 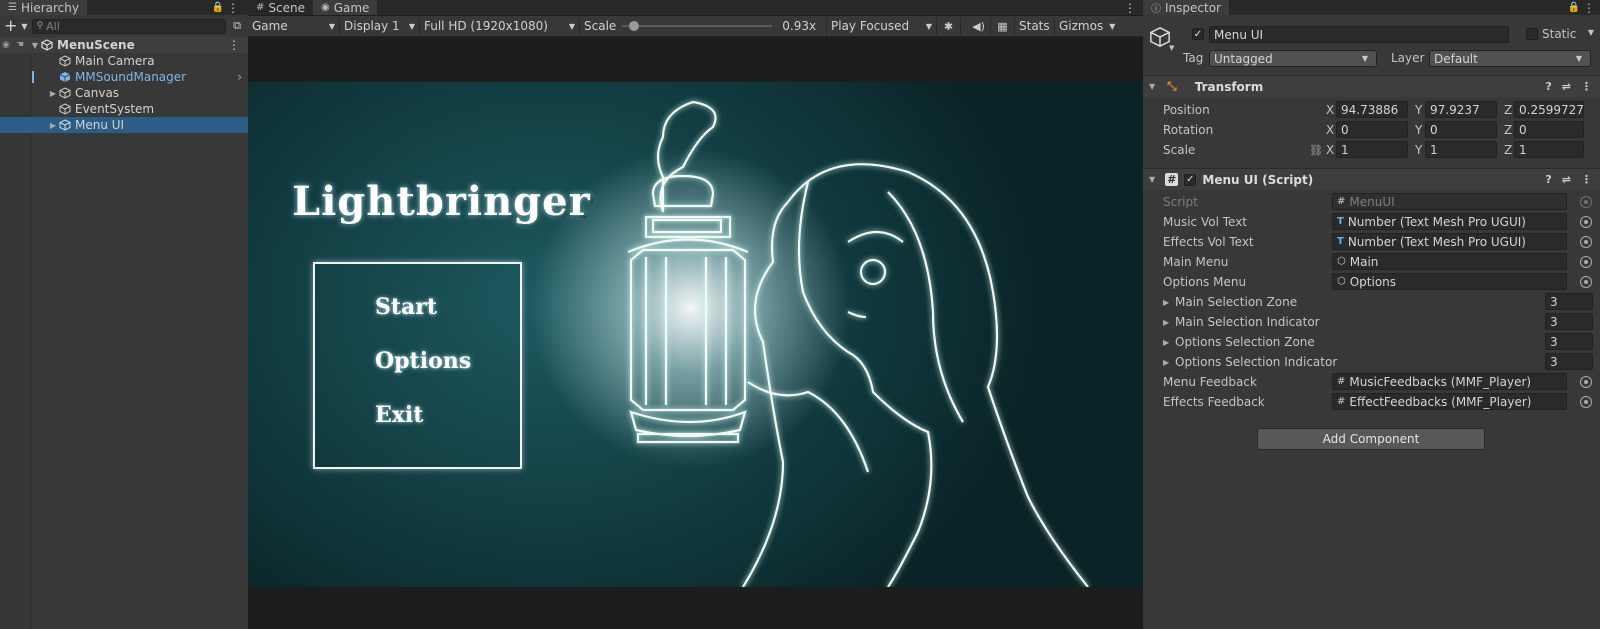 I want to click on scale-y-input: 1, so click(x=1461, y=149).